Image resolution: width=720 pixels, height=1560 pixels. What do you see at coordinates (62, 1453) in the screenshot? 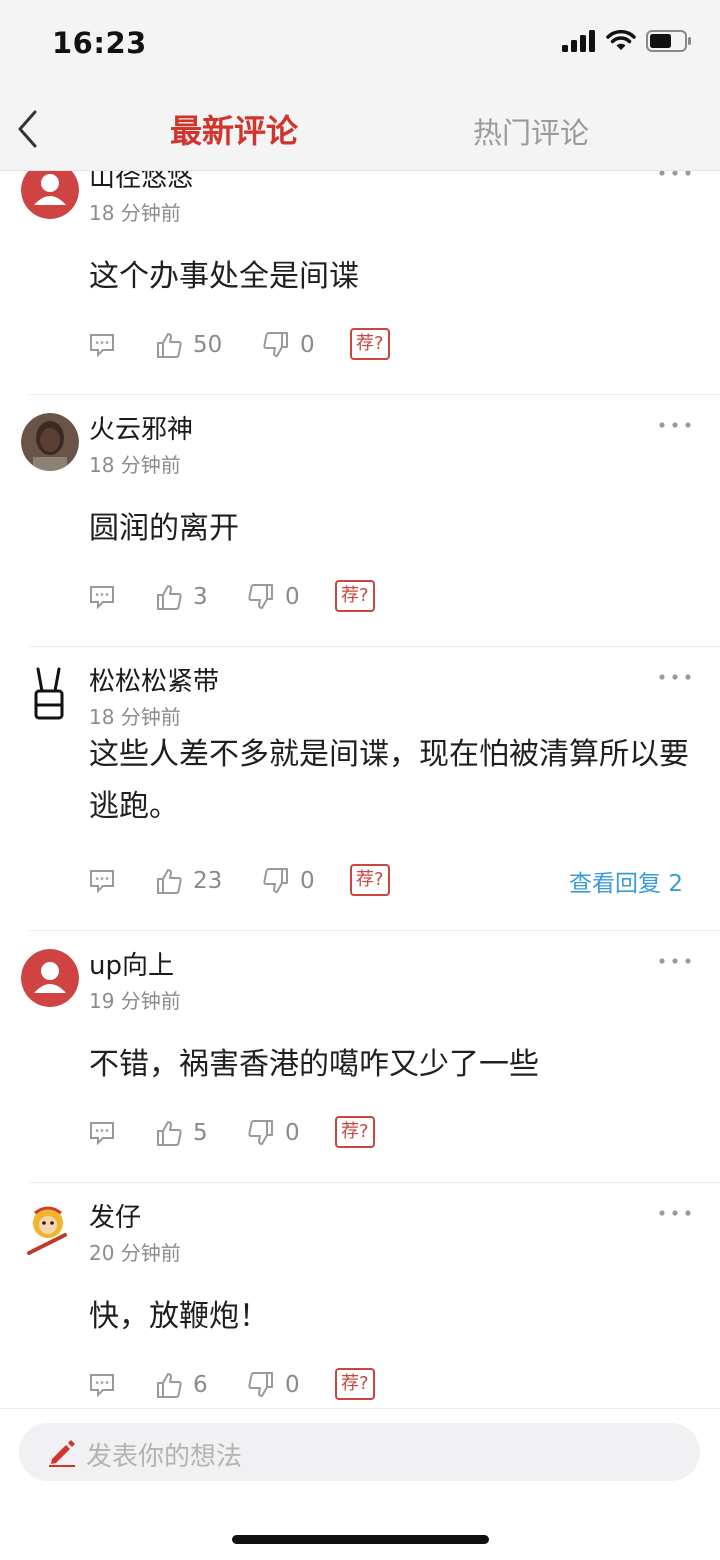
I see `pen-icon` at bounding box center [62, 1453].